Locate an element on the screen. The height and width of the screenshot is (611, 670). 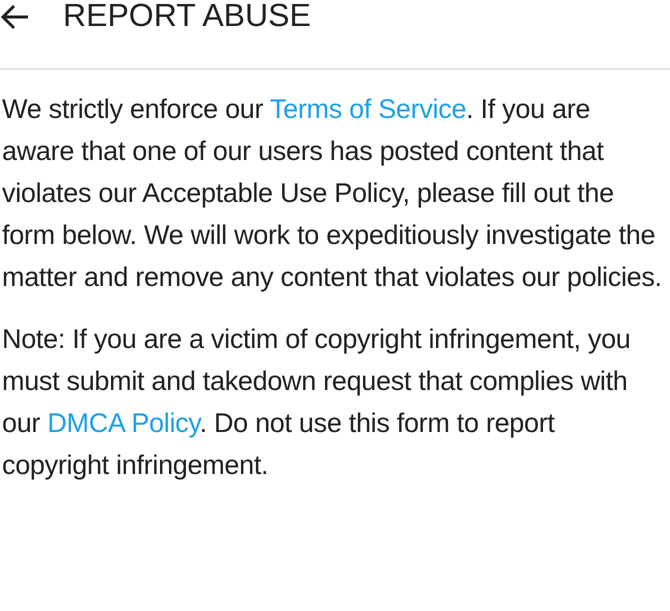
link: DMCA Policy is located at coordinates (123, 423).